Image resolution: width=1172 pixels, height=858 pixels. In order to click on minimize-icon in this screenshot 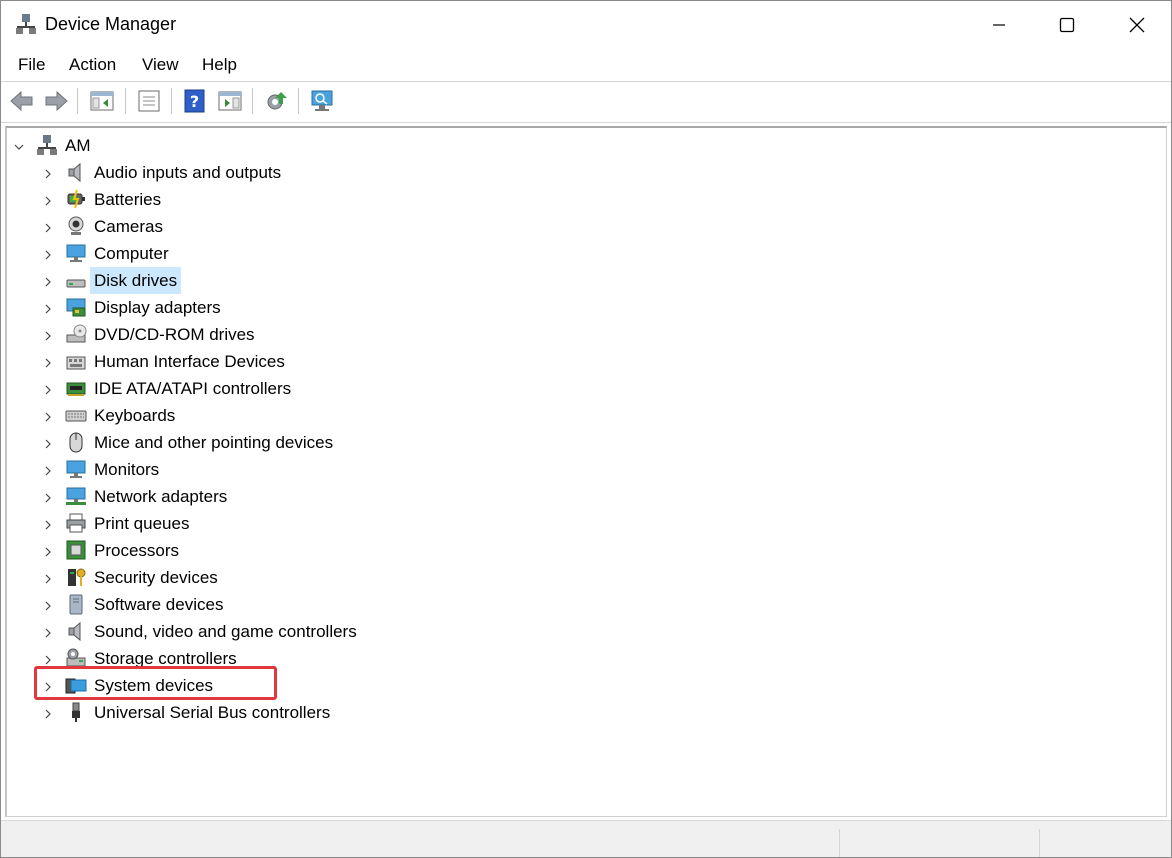, I will do `click(999, 25)`.